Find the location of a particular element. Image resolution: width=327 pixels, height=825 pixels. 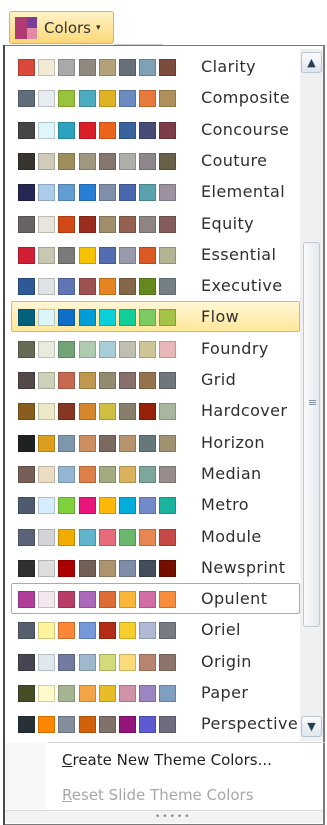

theme-name: Flow is located at coordinates (220, 317).